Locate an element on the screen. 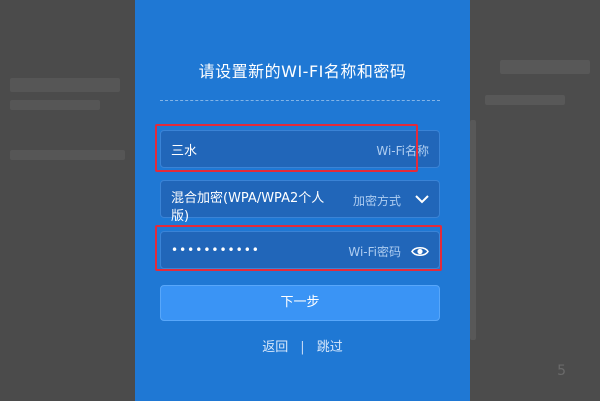  skip-link: 跳过 is located at coordinates (330, 347).